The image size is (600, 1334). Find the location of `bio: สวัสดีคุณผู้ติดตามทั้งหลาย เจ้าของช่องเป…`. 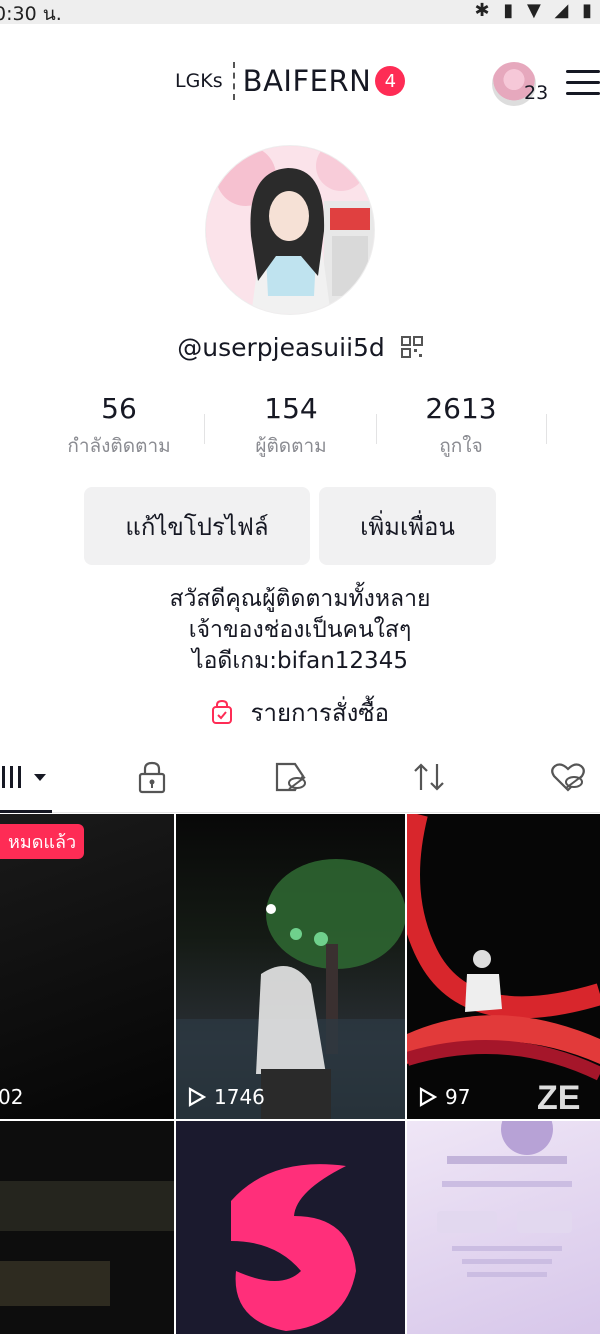

bio: สวัสดีคุณผู้ติดตามทั้งหลาย เจ้าของช่องเป… is located at coordinates (300, 630).